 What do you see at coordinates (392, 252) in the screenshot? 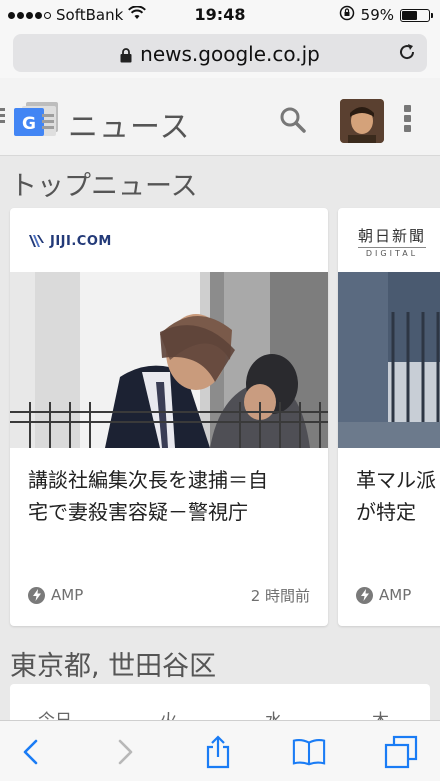
I see `source-subname: DIGITAL` at bounding box center [392, 252].